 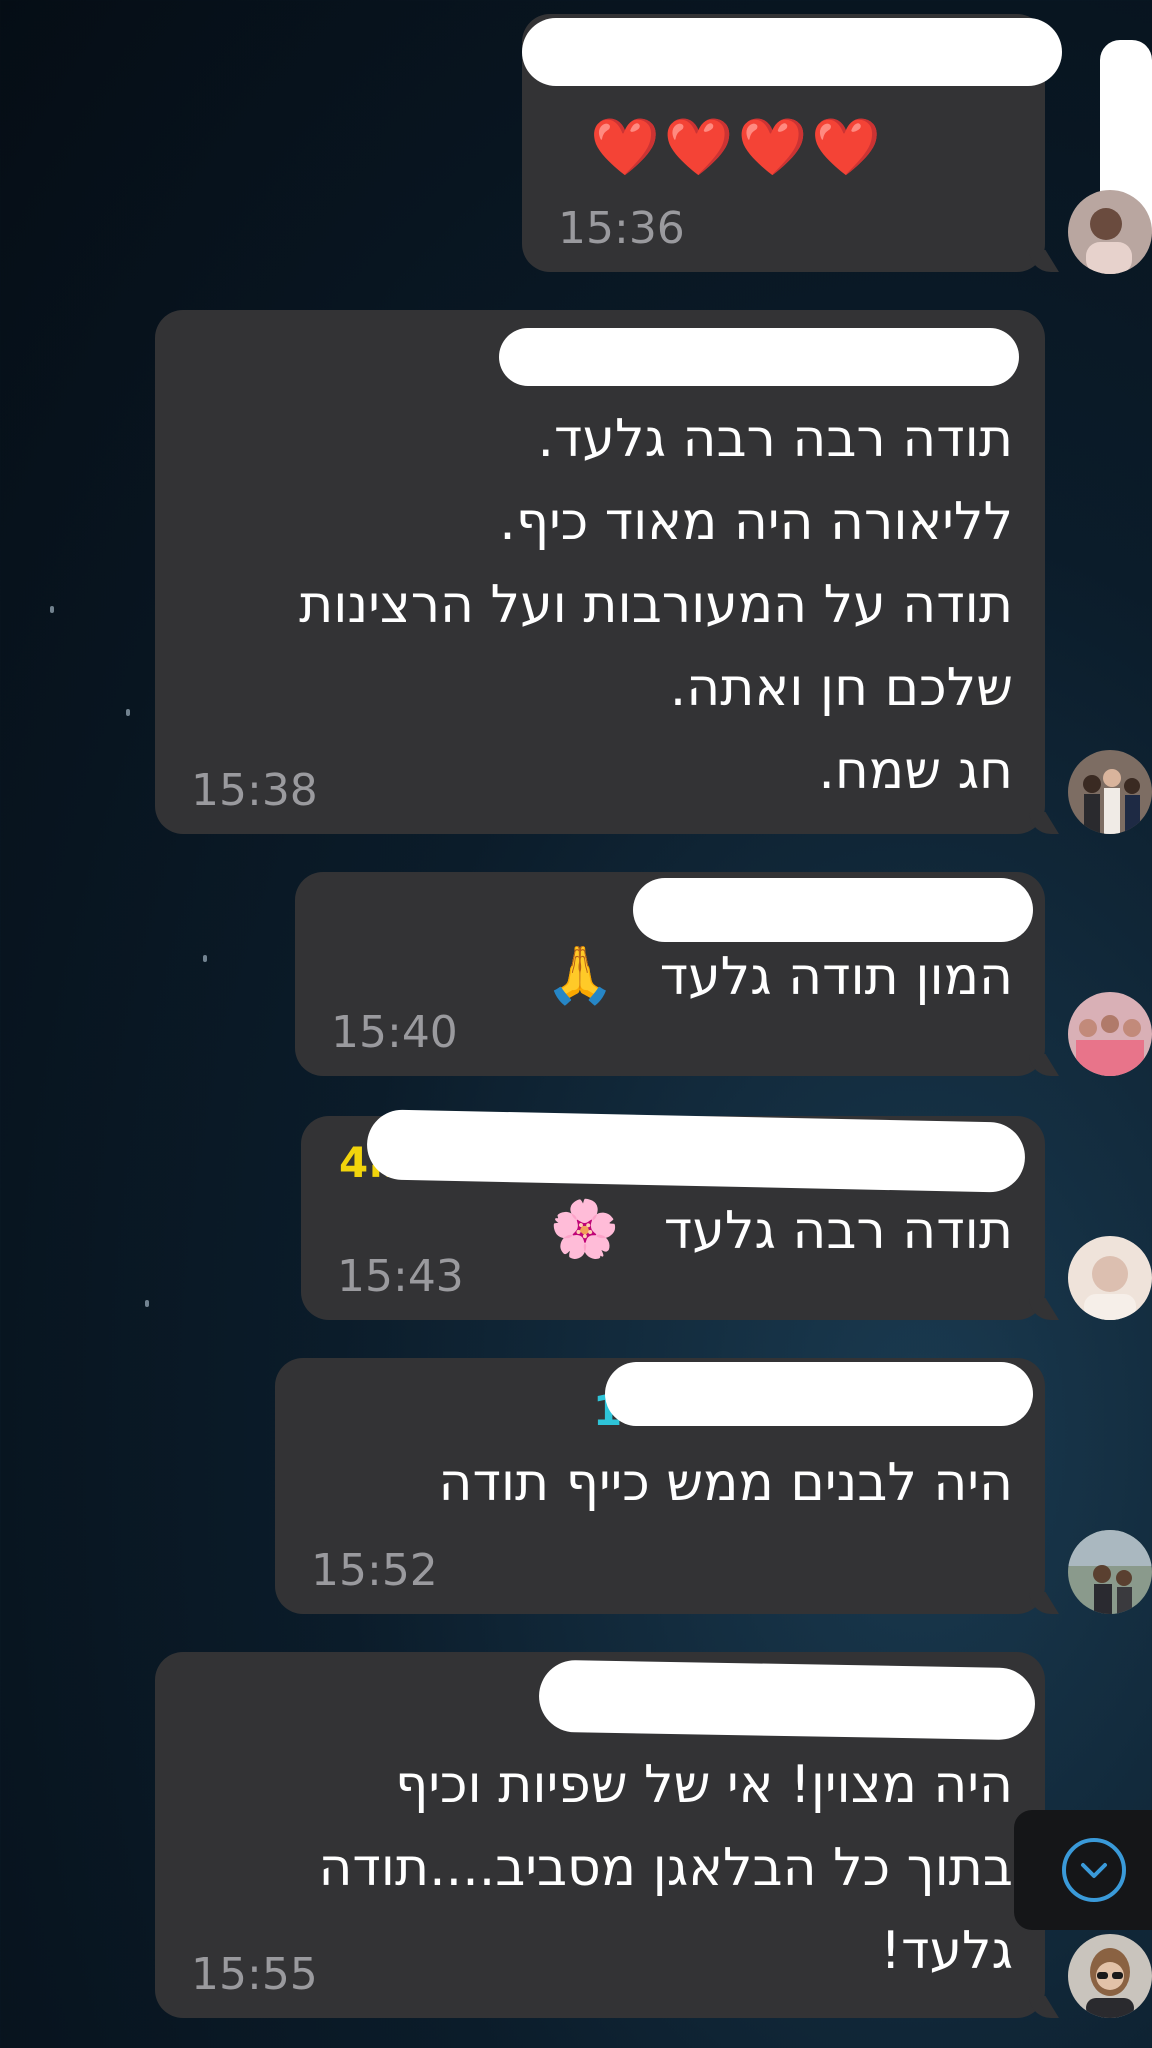 I want to click on message-time: 15:38, so click(x=254, y=790).